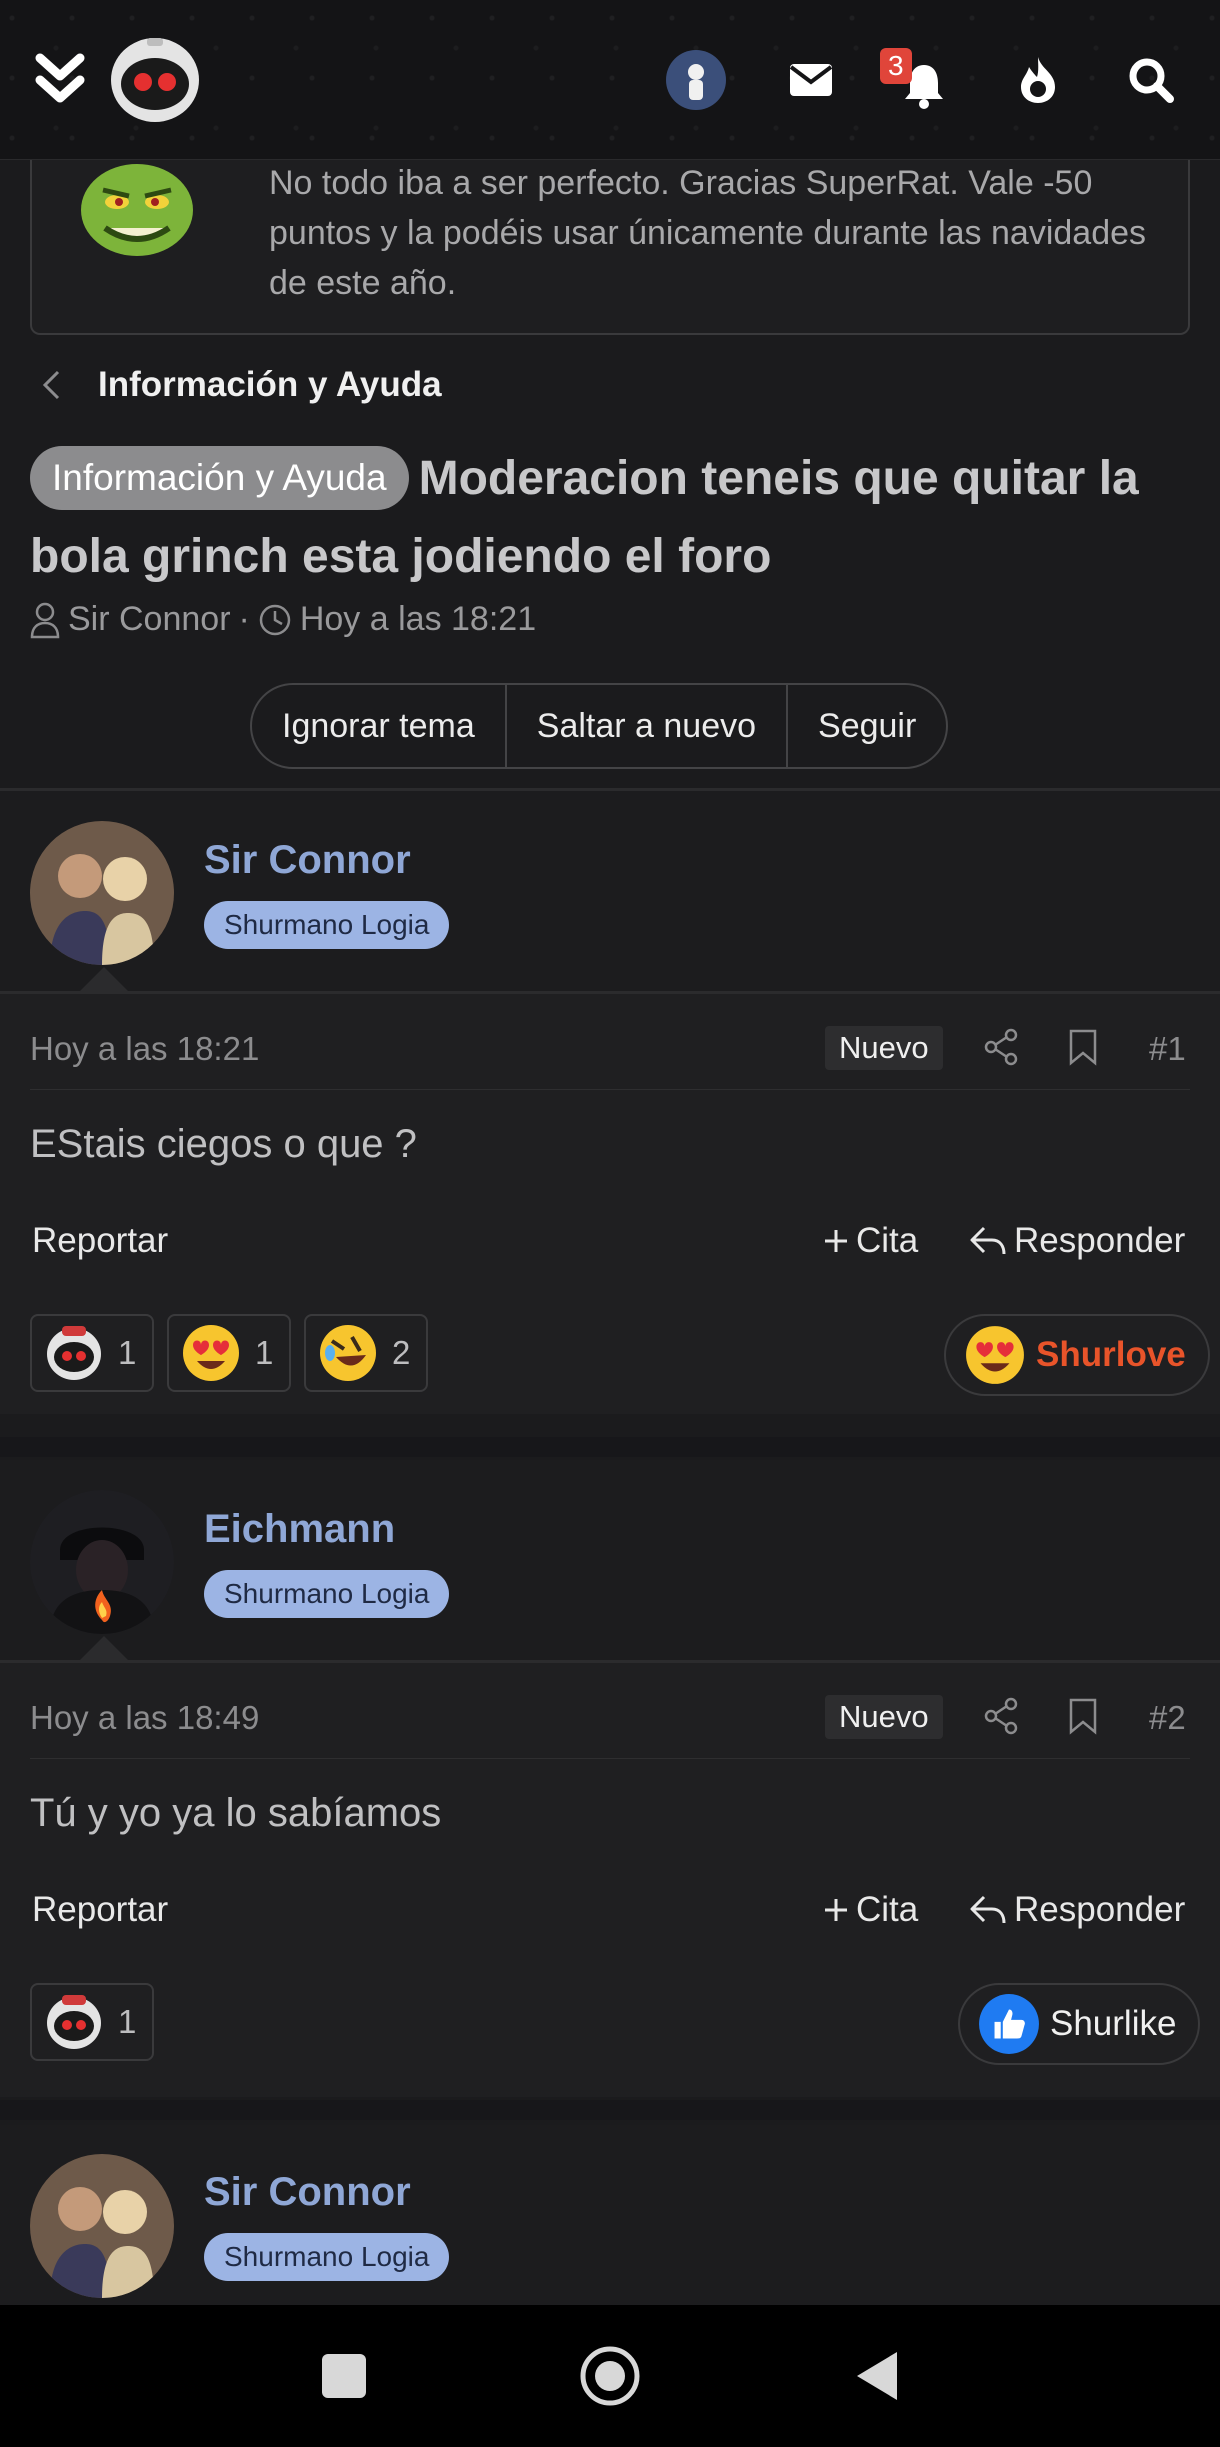 The image size is (1220, 2447). What do you see at coordinates (299, 1529) in the screenshot?
I see `post-username: Eichmann` at bounding box center [299, 1529].